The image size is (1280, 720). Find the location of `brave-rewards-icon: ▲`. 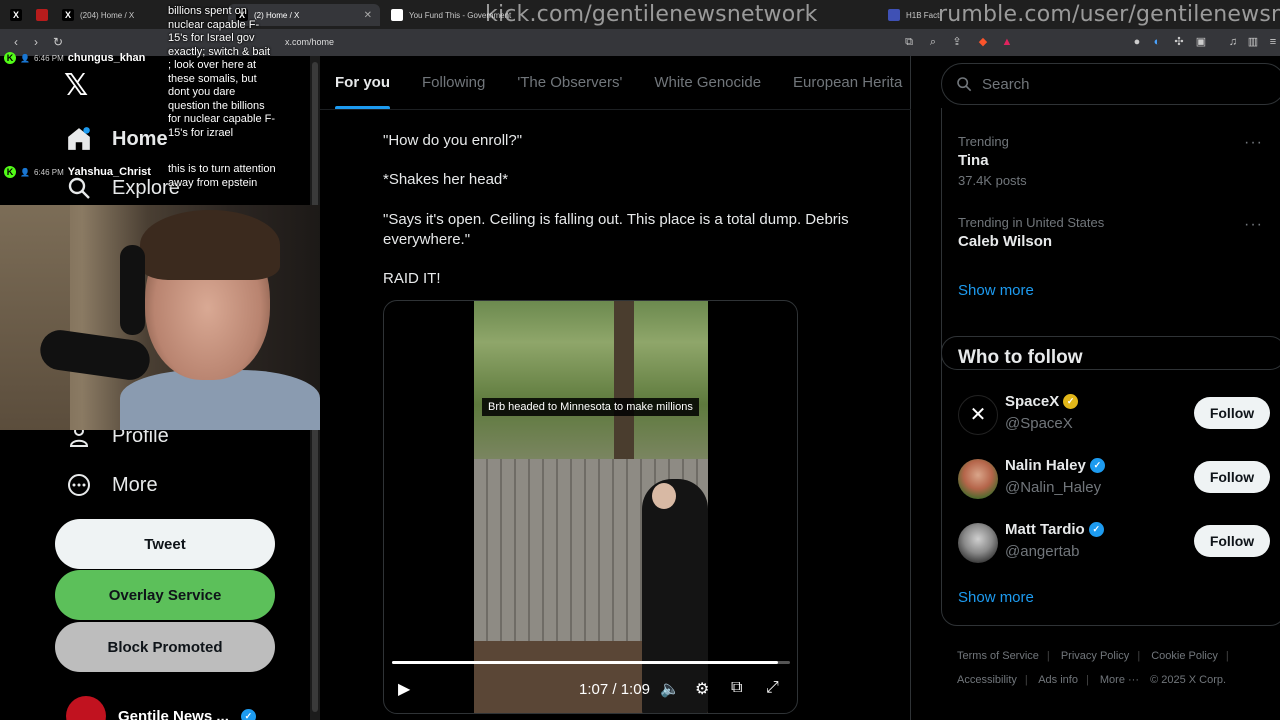

brave-rewards-icon: ▲ is located at coordinates (1007, 42).